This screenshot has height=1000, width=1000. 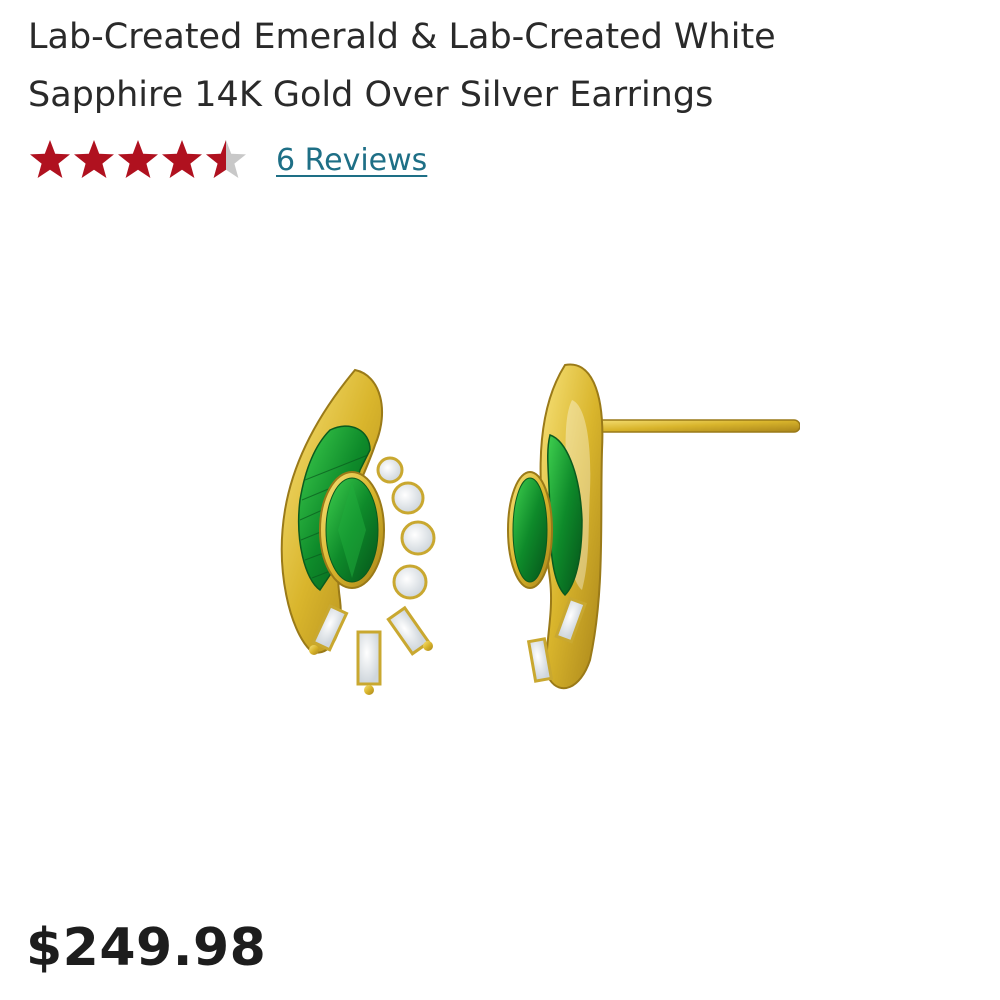 I want to click on star-3-icon, so click(x=138, y=159).